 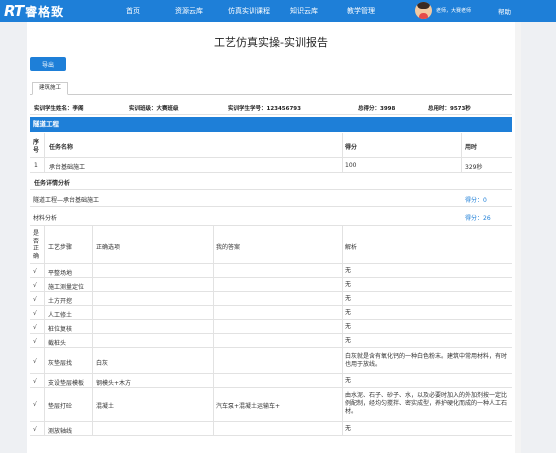 I want to click on task-name: 承台基础施工, so click(x=67, y=167).